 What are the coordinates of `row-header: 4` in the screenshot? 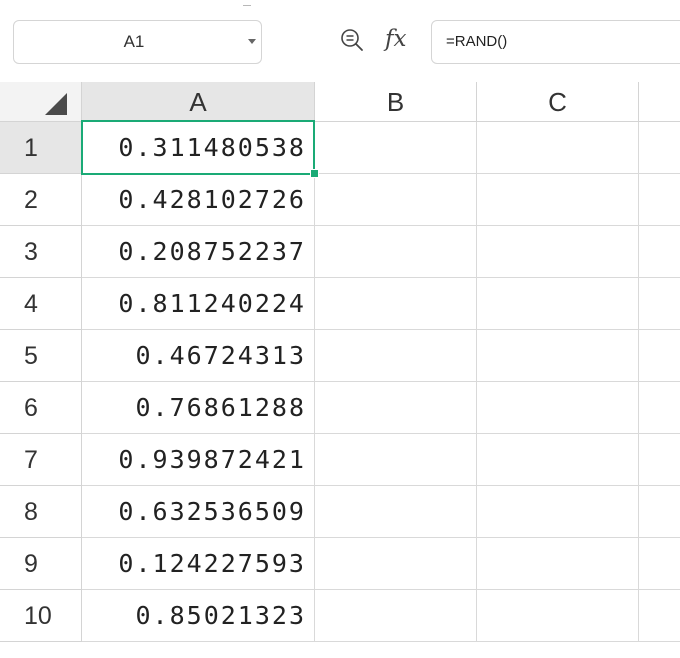 It's located at (41, 304).